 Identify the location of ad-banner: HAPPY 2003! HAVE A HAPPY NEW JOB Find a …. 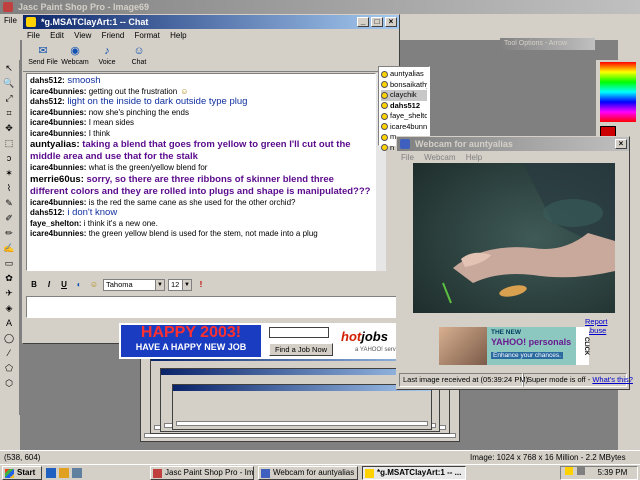
(269, 341).